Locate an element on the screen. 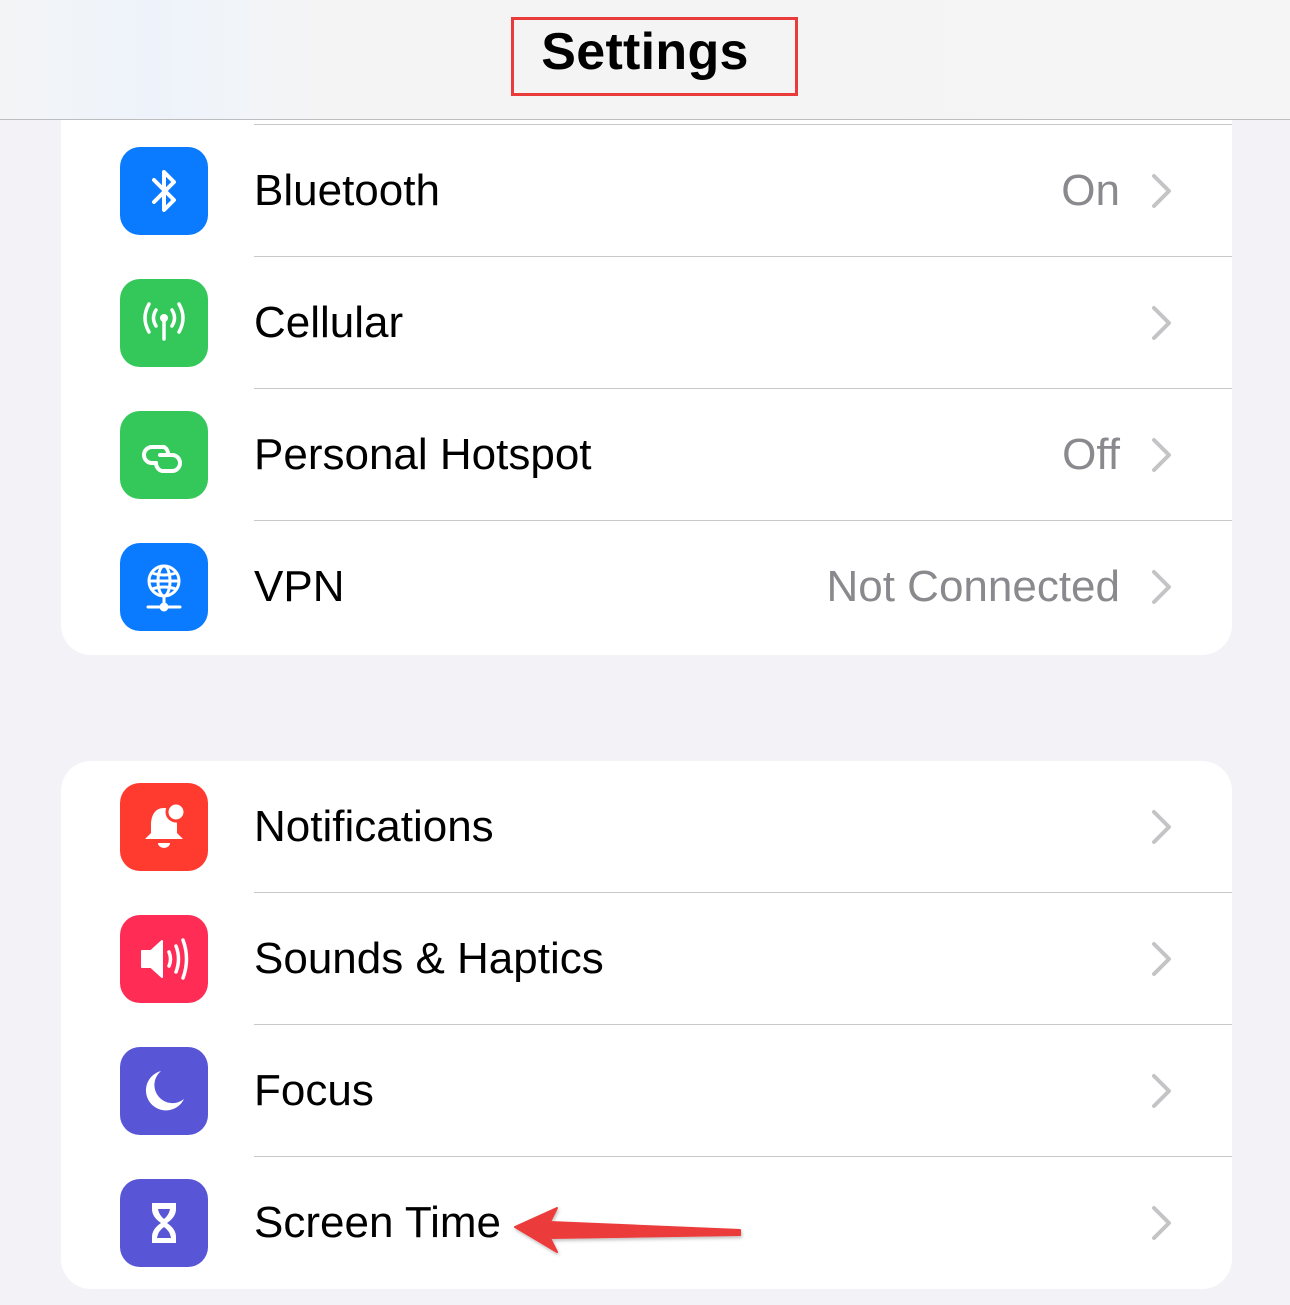 This screenshot has width=1290, height=1305. speaker-icon is located at coordinates (164, 959).